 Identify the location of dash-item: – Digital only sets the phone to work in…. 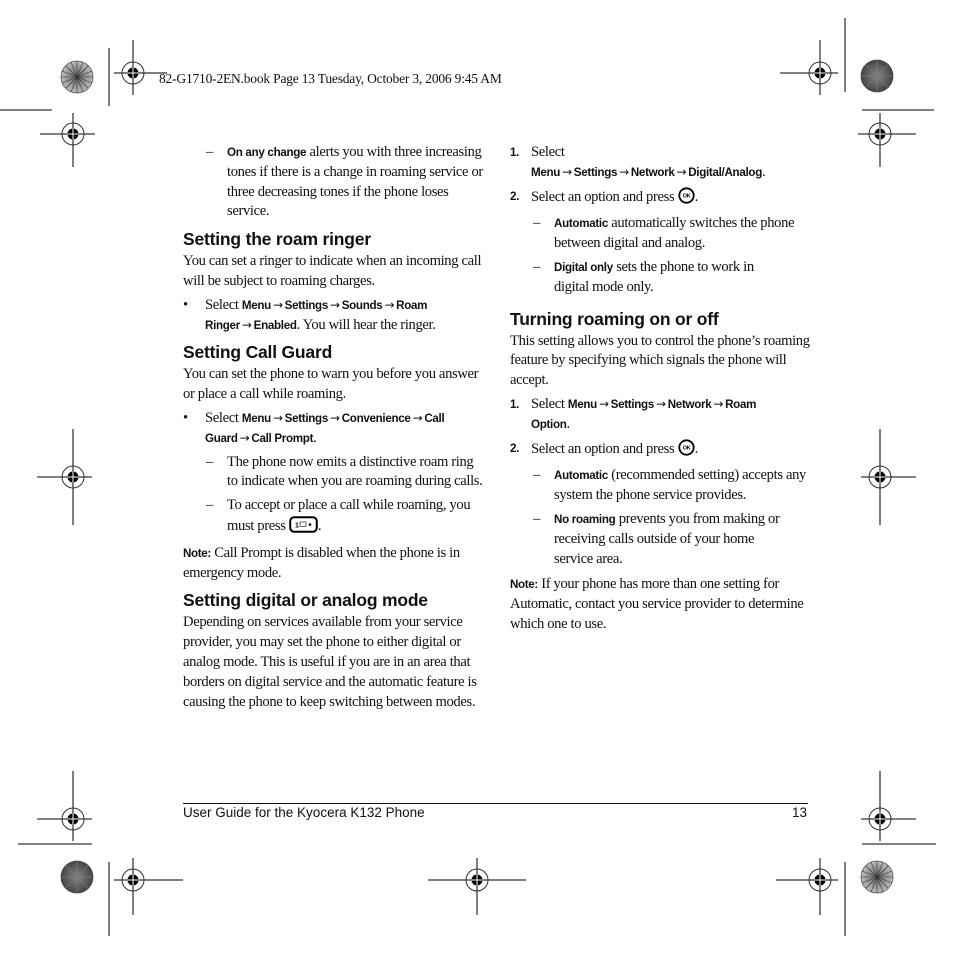
(660, 278).